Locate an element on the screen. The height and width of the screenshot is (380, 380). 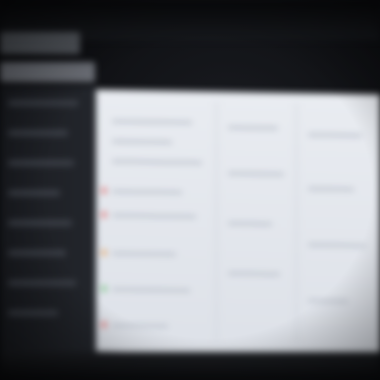
monitor-bottom-bezel is located at coordinates (190, 366).